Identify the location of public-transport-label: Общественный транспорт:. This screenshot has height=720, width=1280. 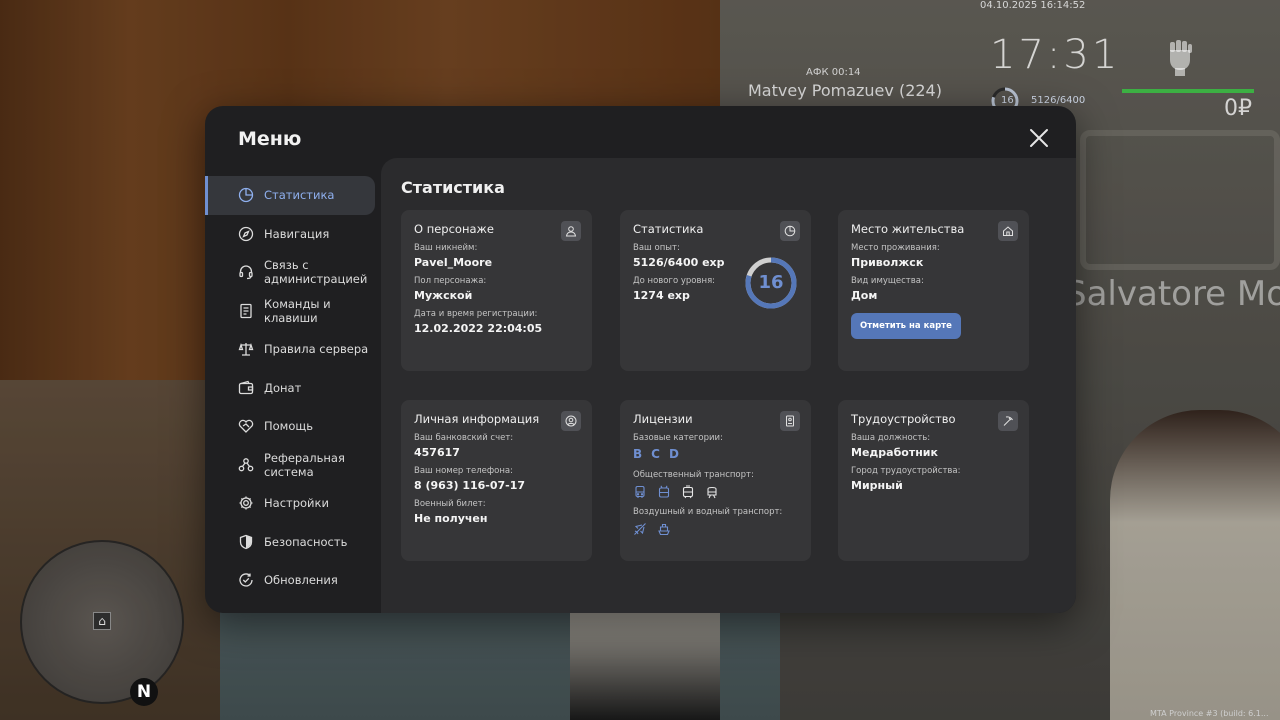
(693, 475).